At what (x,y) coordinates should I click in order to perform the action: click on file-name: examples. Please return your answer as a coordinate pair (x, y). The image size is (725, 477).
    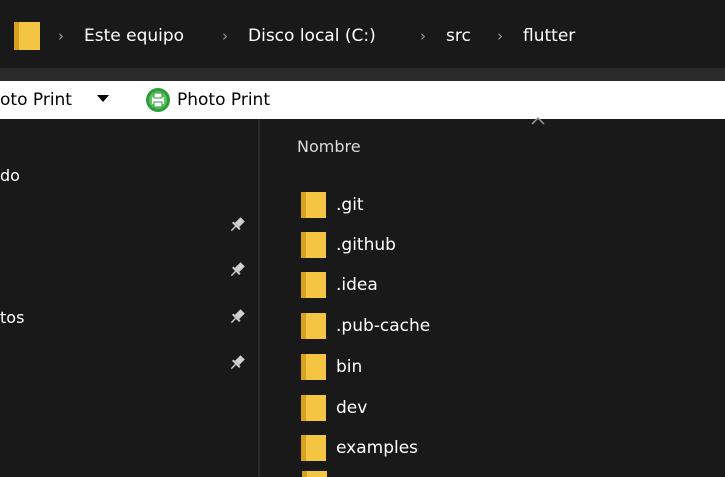
    Looking at the image, I should click on (377, 448).